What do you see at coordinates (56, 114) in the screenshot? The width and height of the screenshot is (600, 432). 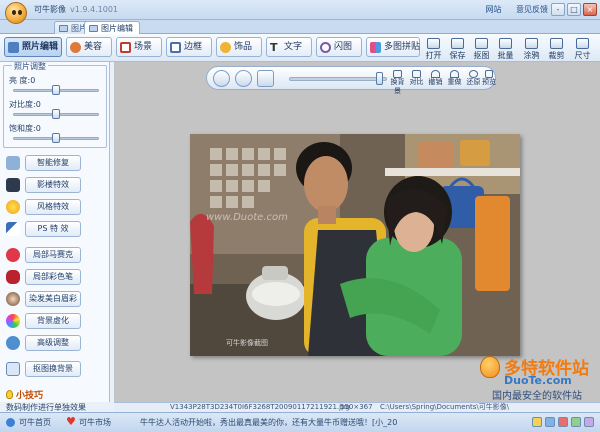 I see `contrast-slider-thumb` at bounding box center [56, 114].